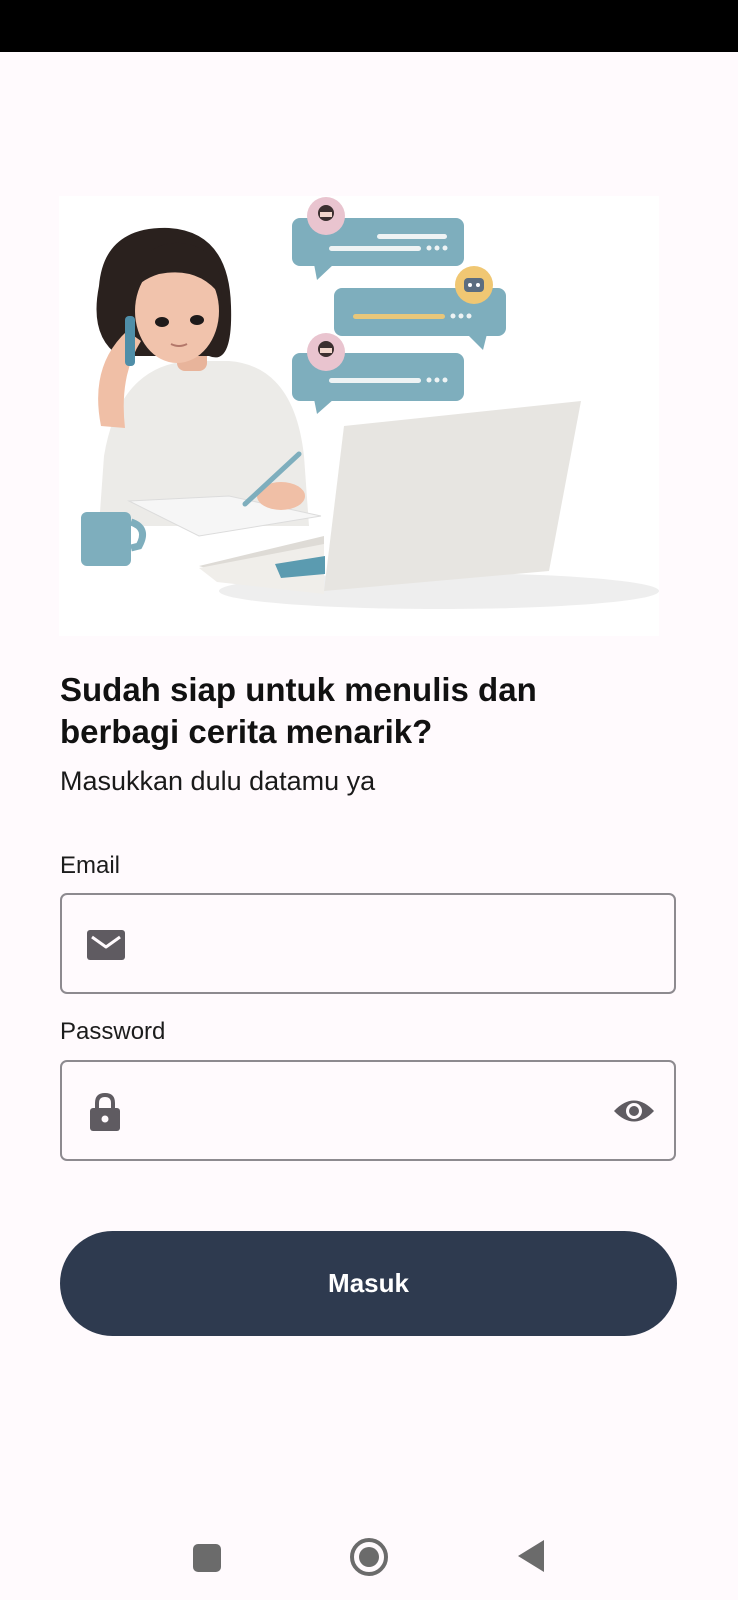 This screenshot has height=1600, width=738. I want to click on password-input, so click(364, 1111).